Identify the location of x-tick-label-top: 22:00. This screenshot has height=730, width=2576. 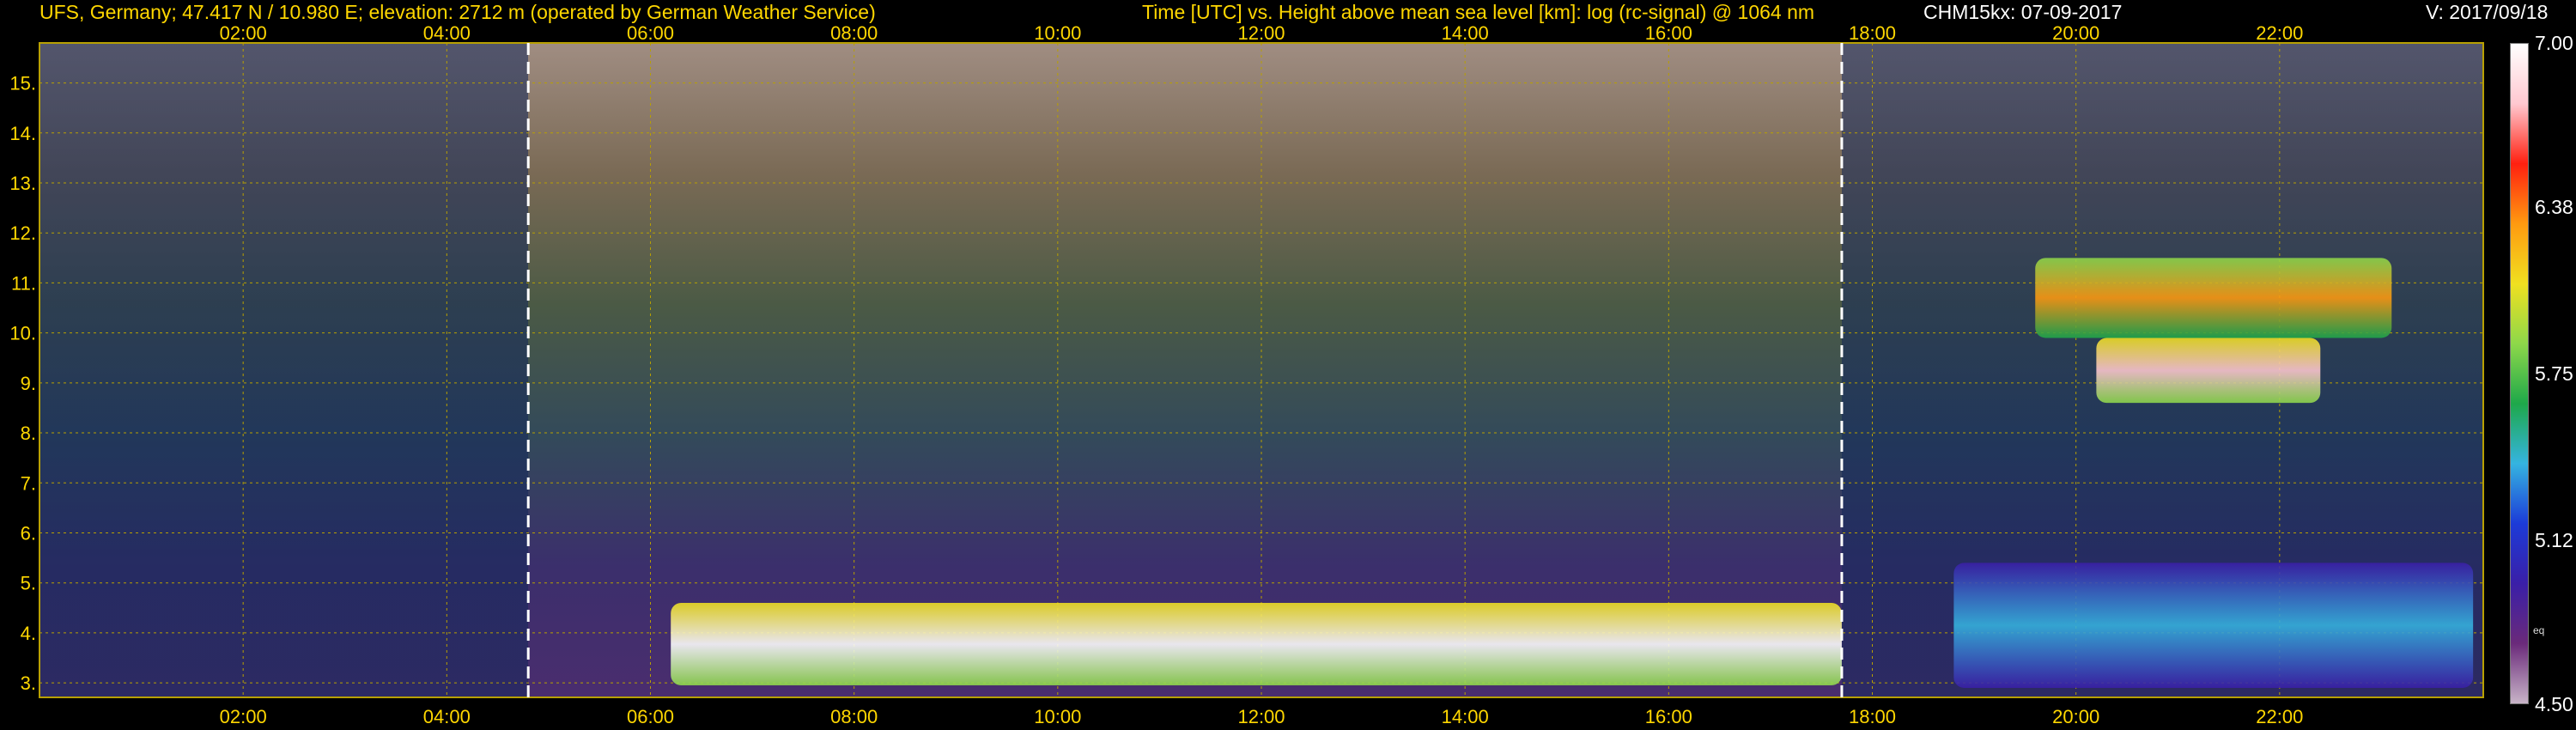
(2280, 33).